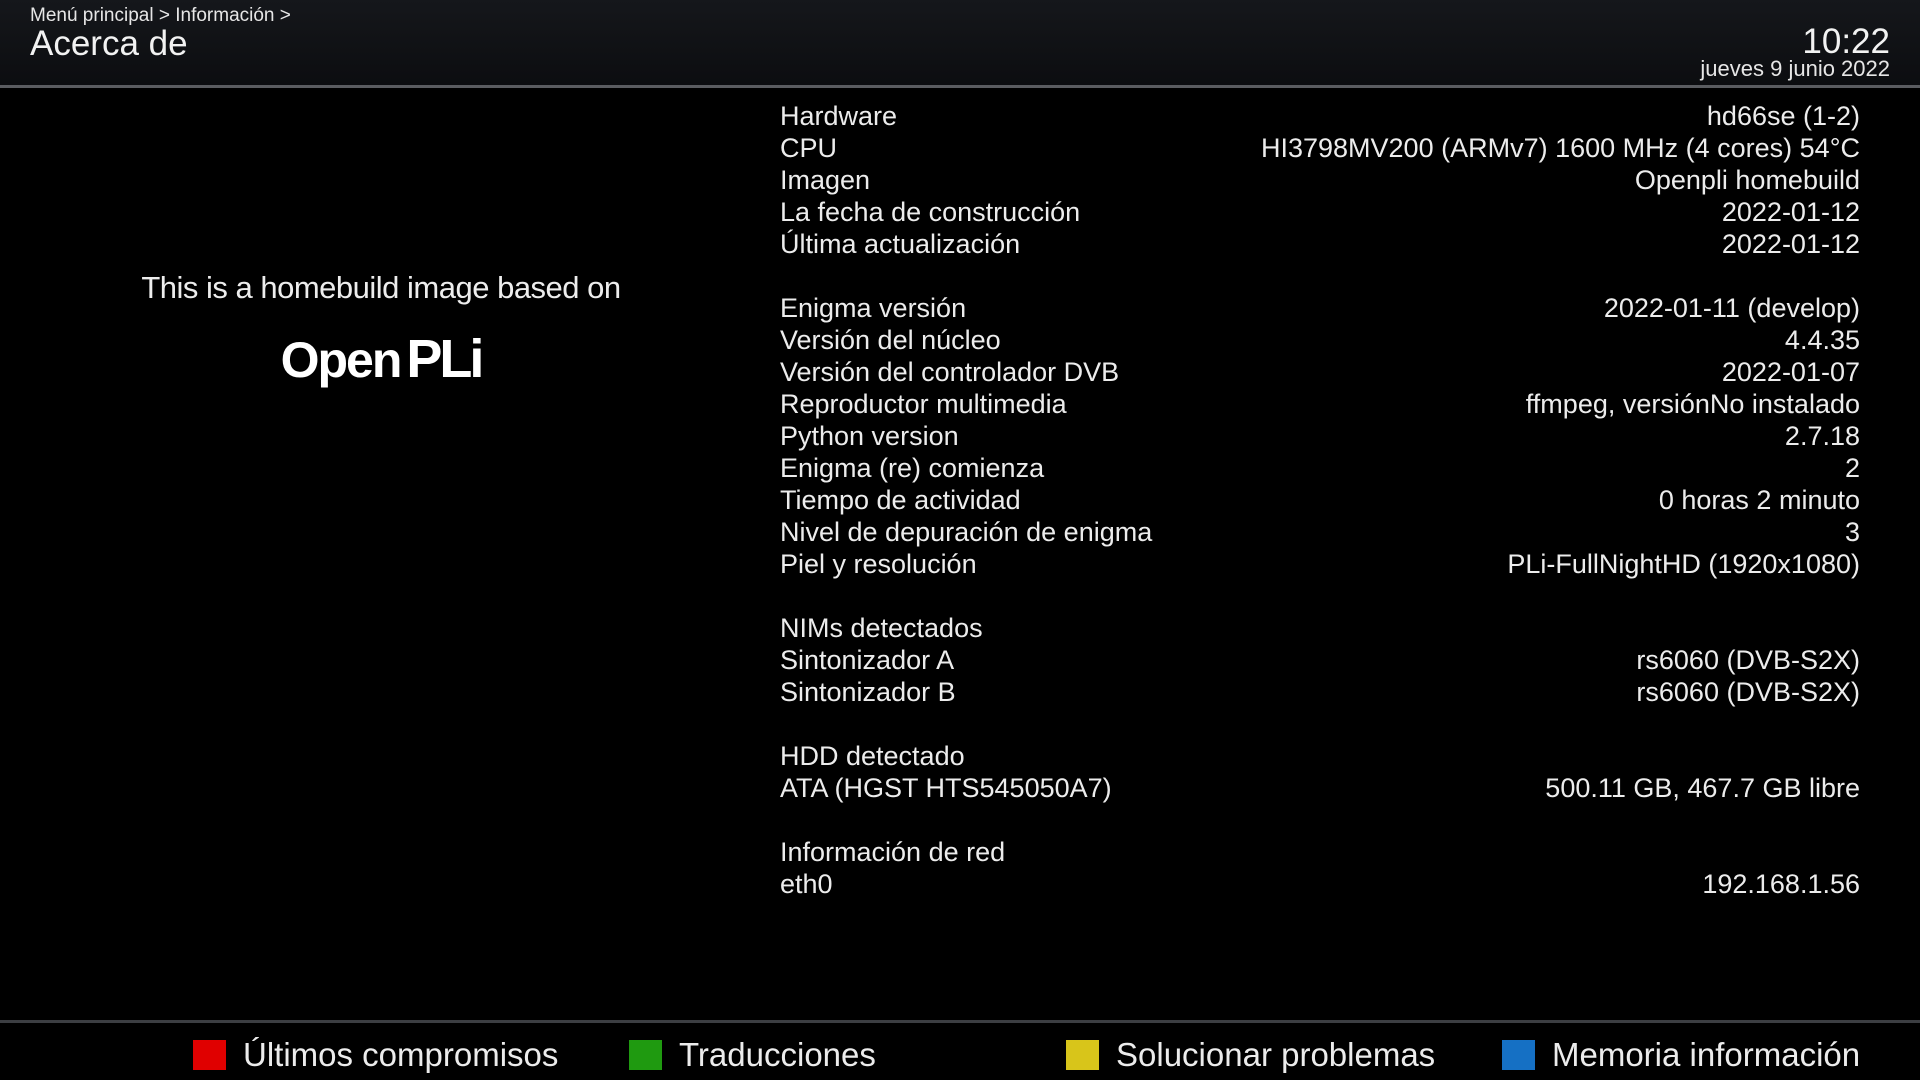 This screenshot has width=1920, height=1080. Describe the element at coordinates (1759, 500) in the screenshot. I see `info-value: 0 horas 2 minuto` at that location.